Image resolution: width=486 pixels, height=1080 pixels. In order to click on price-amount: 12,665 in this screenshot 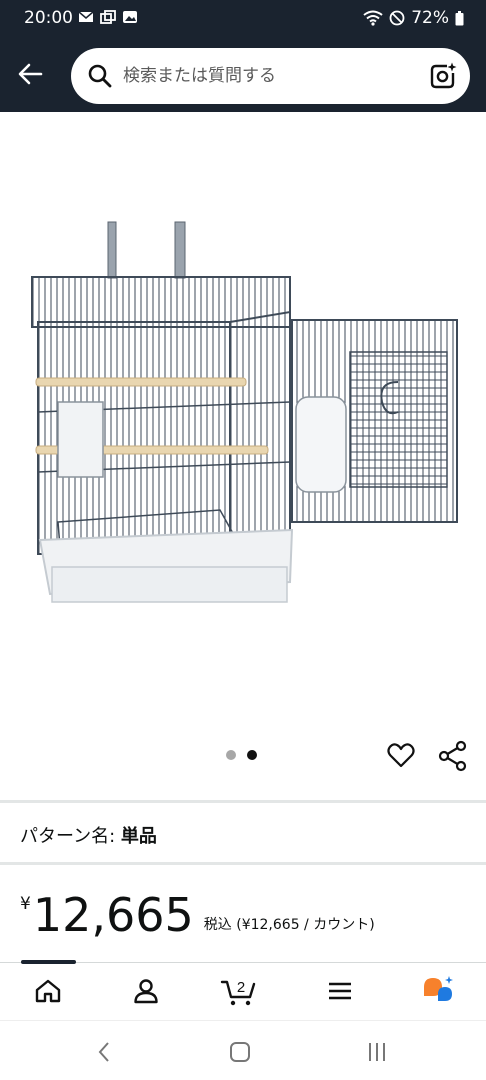, I will do `click(113, 915)`.